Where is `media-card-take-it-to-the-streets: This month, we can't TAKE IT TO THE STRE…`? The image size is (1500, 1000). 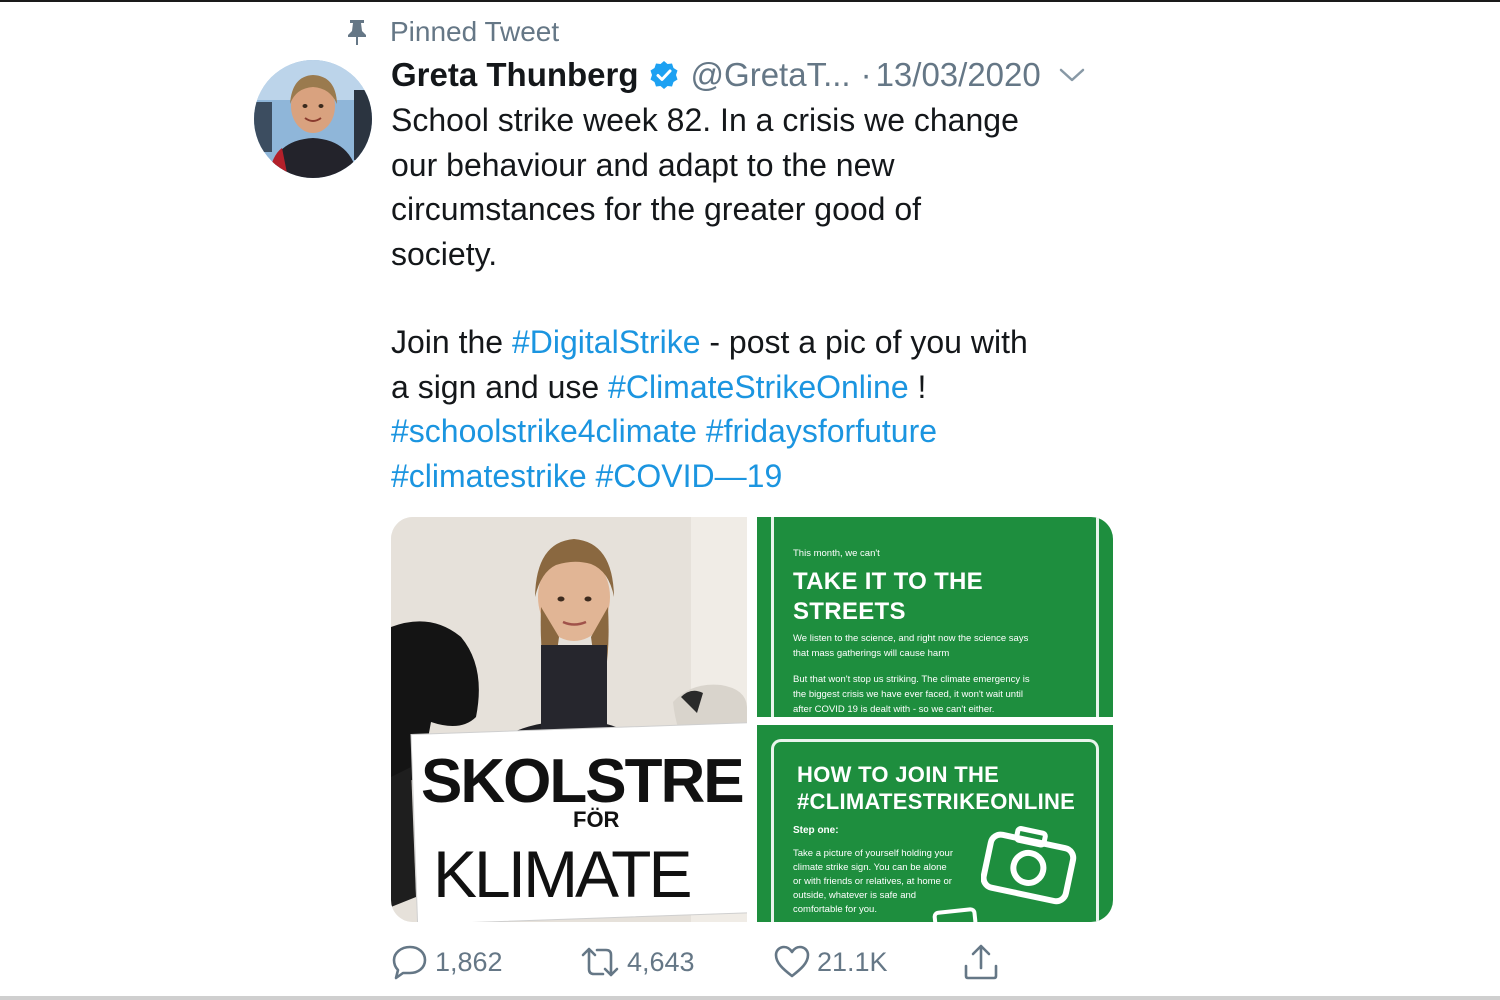
media-card-take-it-to-the-streets: This month, we can't TAKE IT TO THE STRE… is located at coordinates (935, 617).